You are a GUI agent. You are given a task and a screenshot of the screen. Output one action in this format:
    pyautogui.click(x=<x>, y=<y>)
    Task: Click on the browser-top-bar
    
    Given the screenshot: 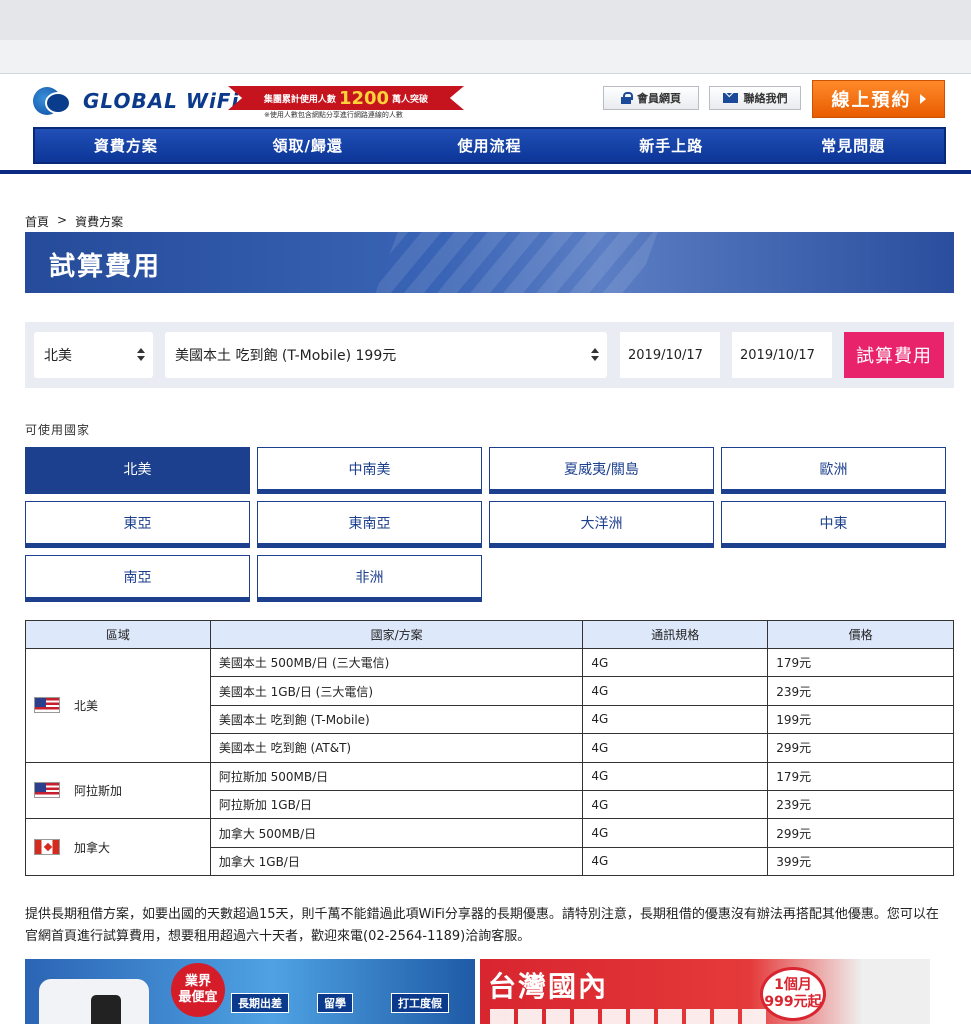 What is the action you would take?
    pyautogui.click(x=485, y=20)
    